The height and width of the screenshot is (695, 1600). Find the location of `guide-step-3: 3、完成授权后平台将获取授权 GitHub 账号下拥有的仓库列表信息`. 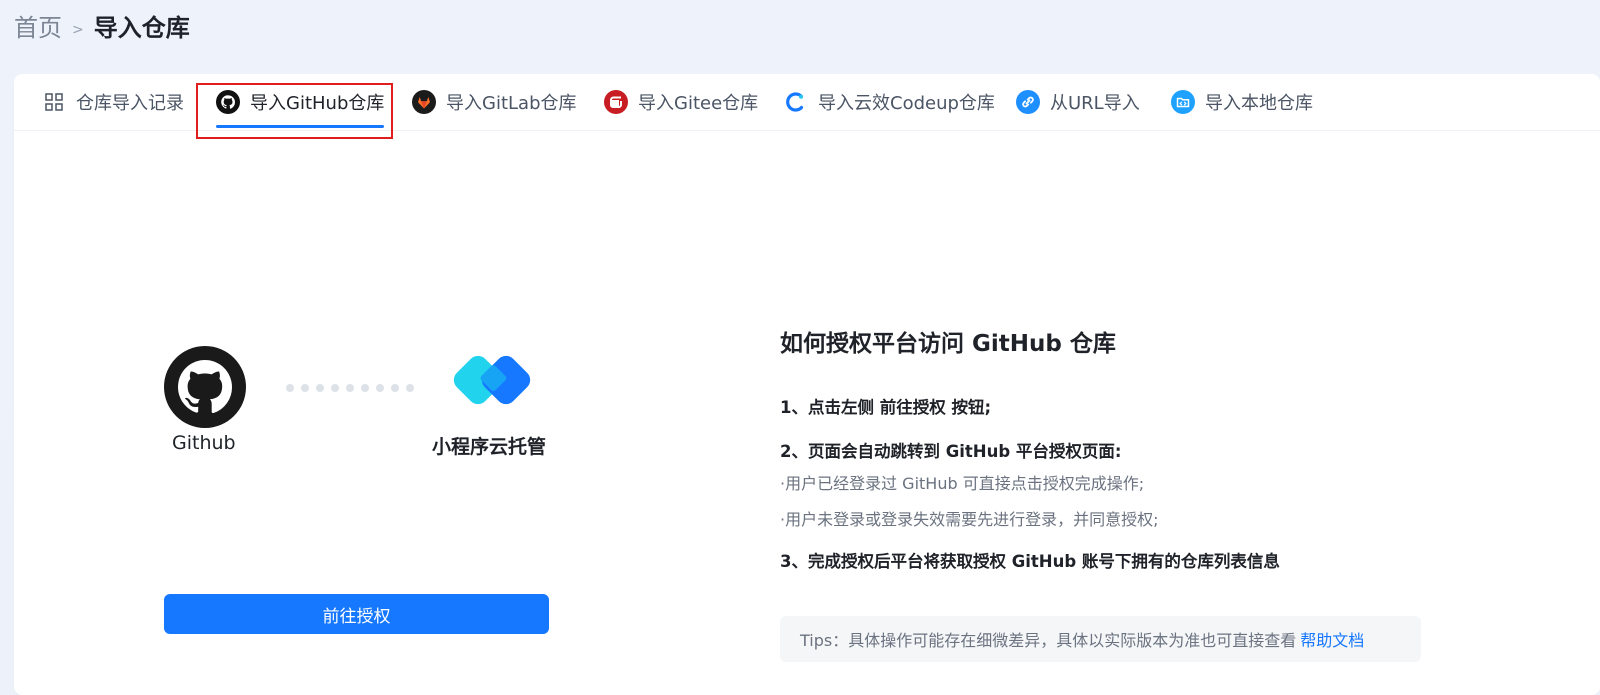

guide-step-3: 3、完成授权后平台将获取授权 GitHub 账号下拥有的仓库列表信息 is located at coordinates (1030, 561).